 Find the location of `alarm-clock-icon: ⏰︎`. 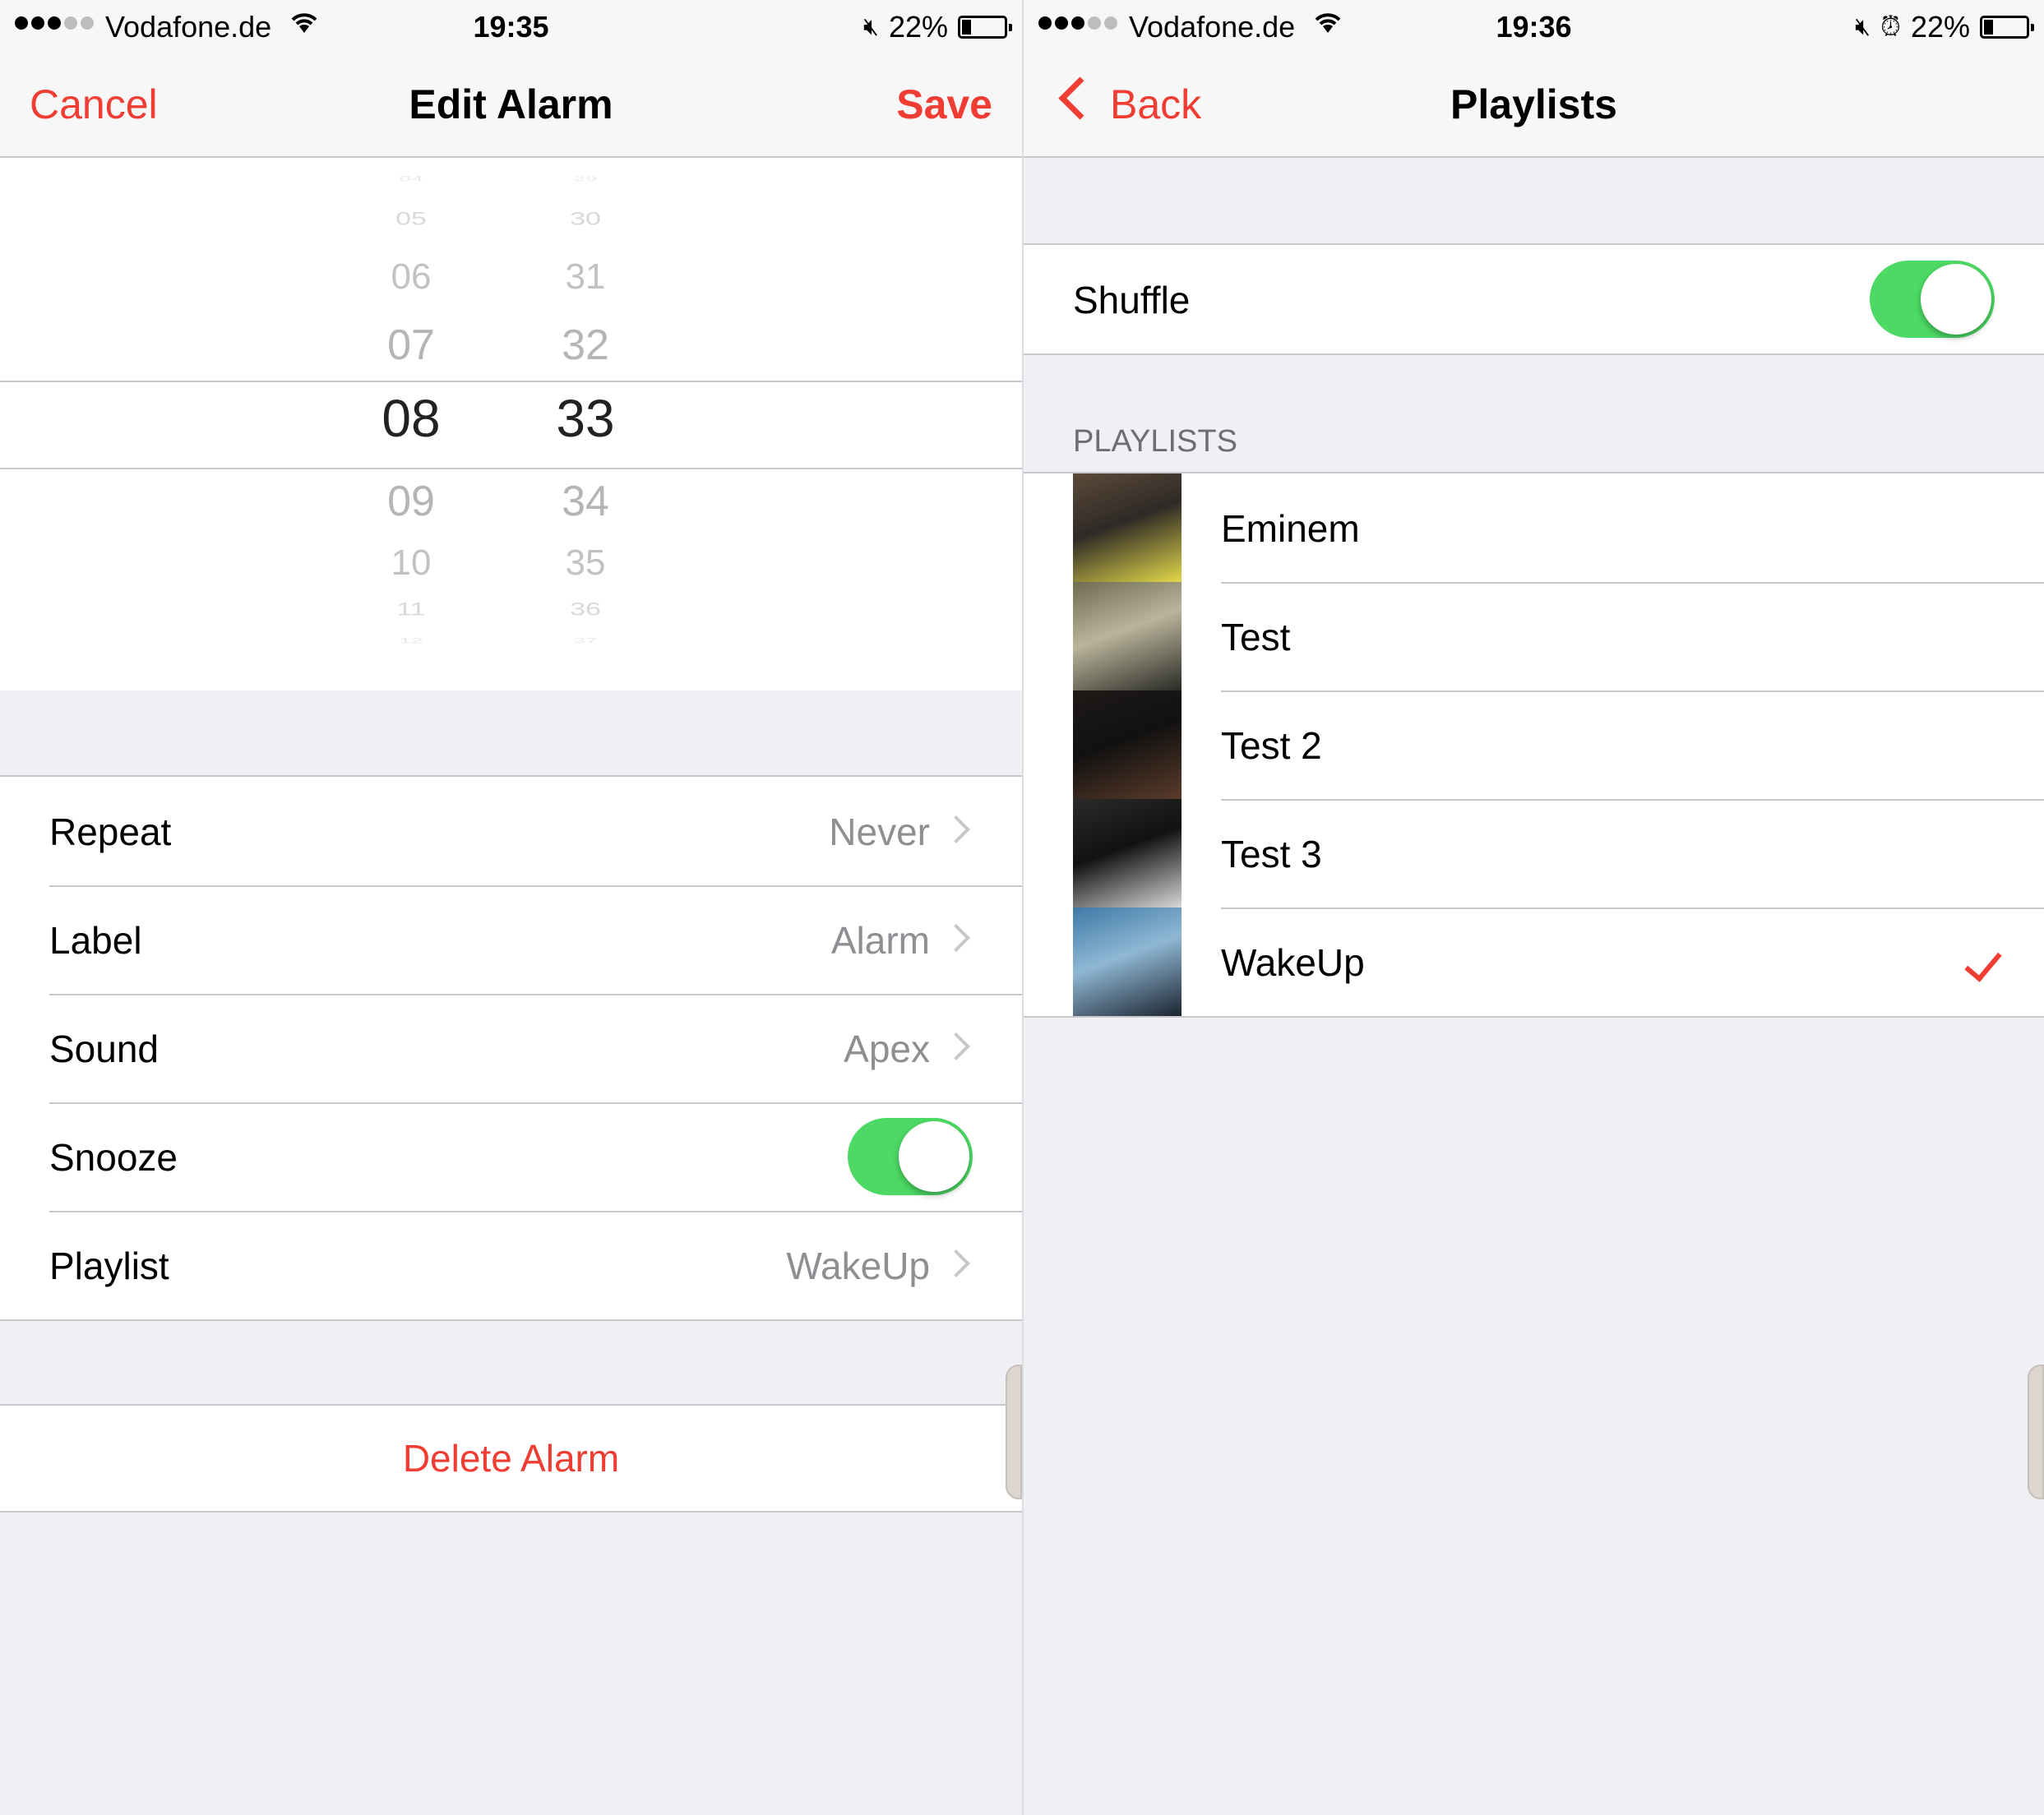

alarm-clock-icon: ⏰︎ is located at coordinates (1890, 26).